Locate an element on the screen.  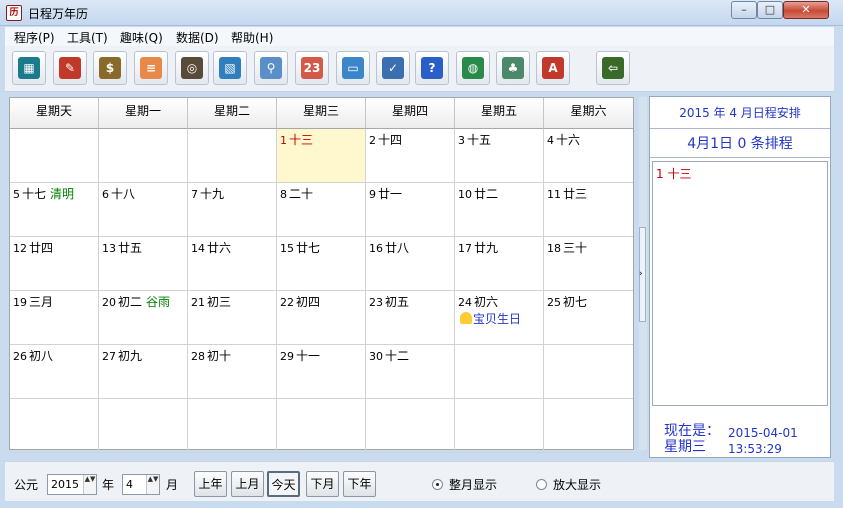
year-stepper: 2015 ▲▼ is located at coordinates (72, 484).